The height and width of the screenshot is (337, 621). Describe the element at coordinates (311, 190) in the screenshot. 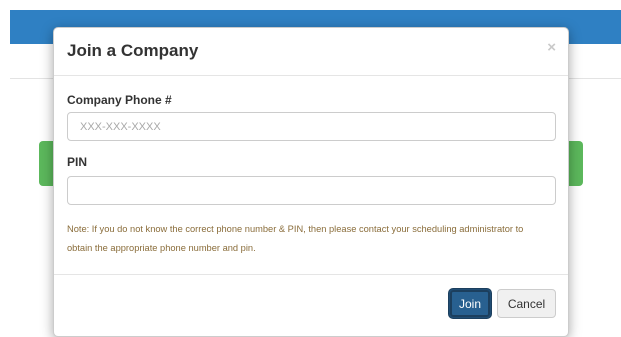

I see `pin-input` at that location.